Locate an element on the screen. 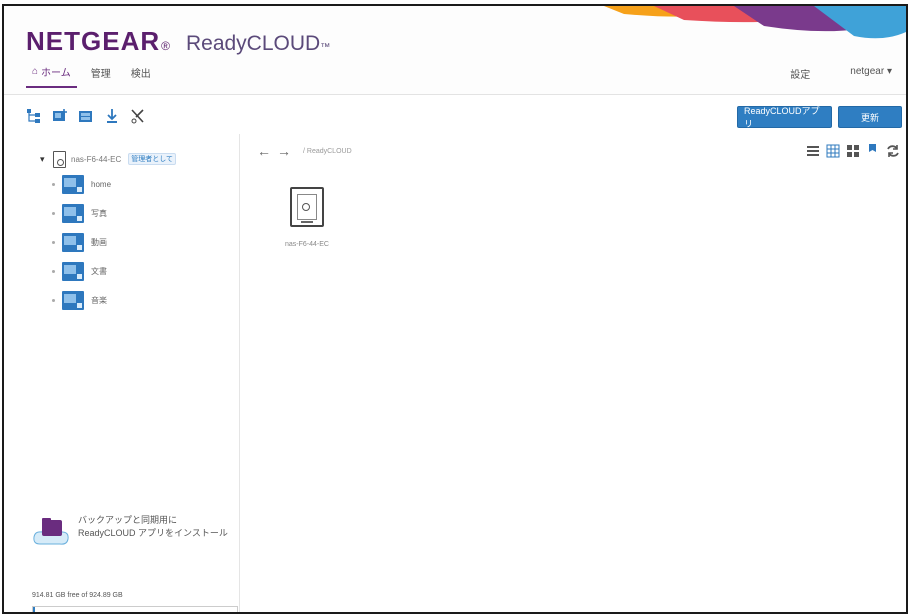 The height and width of the screenshot is (616, 909). tree-icon is located at coordinates (34, 116).